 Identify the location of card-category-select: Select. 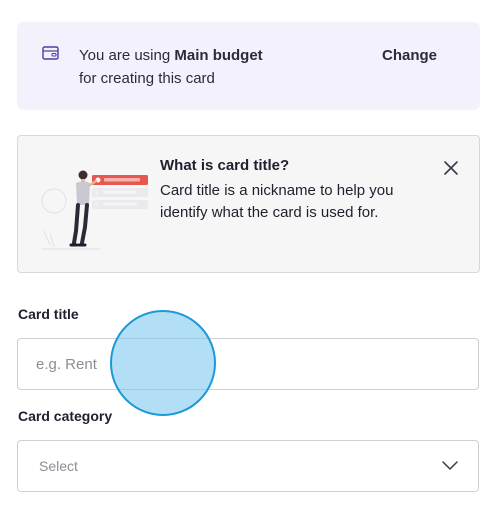
(248, 466).